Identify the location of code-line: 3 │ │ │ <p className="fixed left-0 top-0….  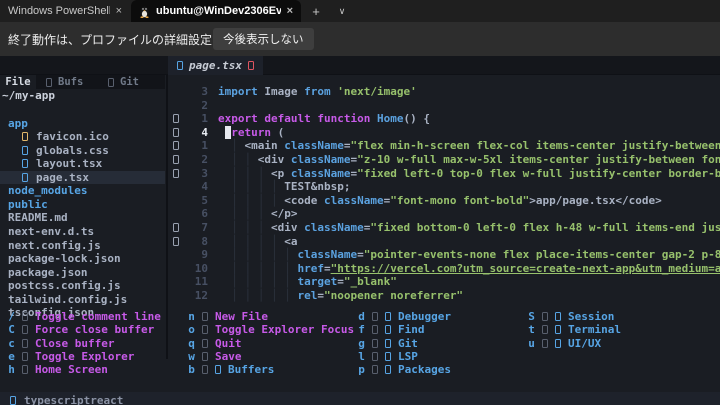
(444, 174).